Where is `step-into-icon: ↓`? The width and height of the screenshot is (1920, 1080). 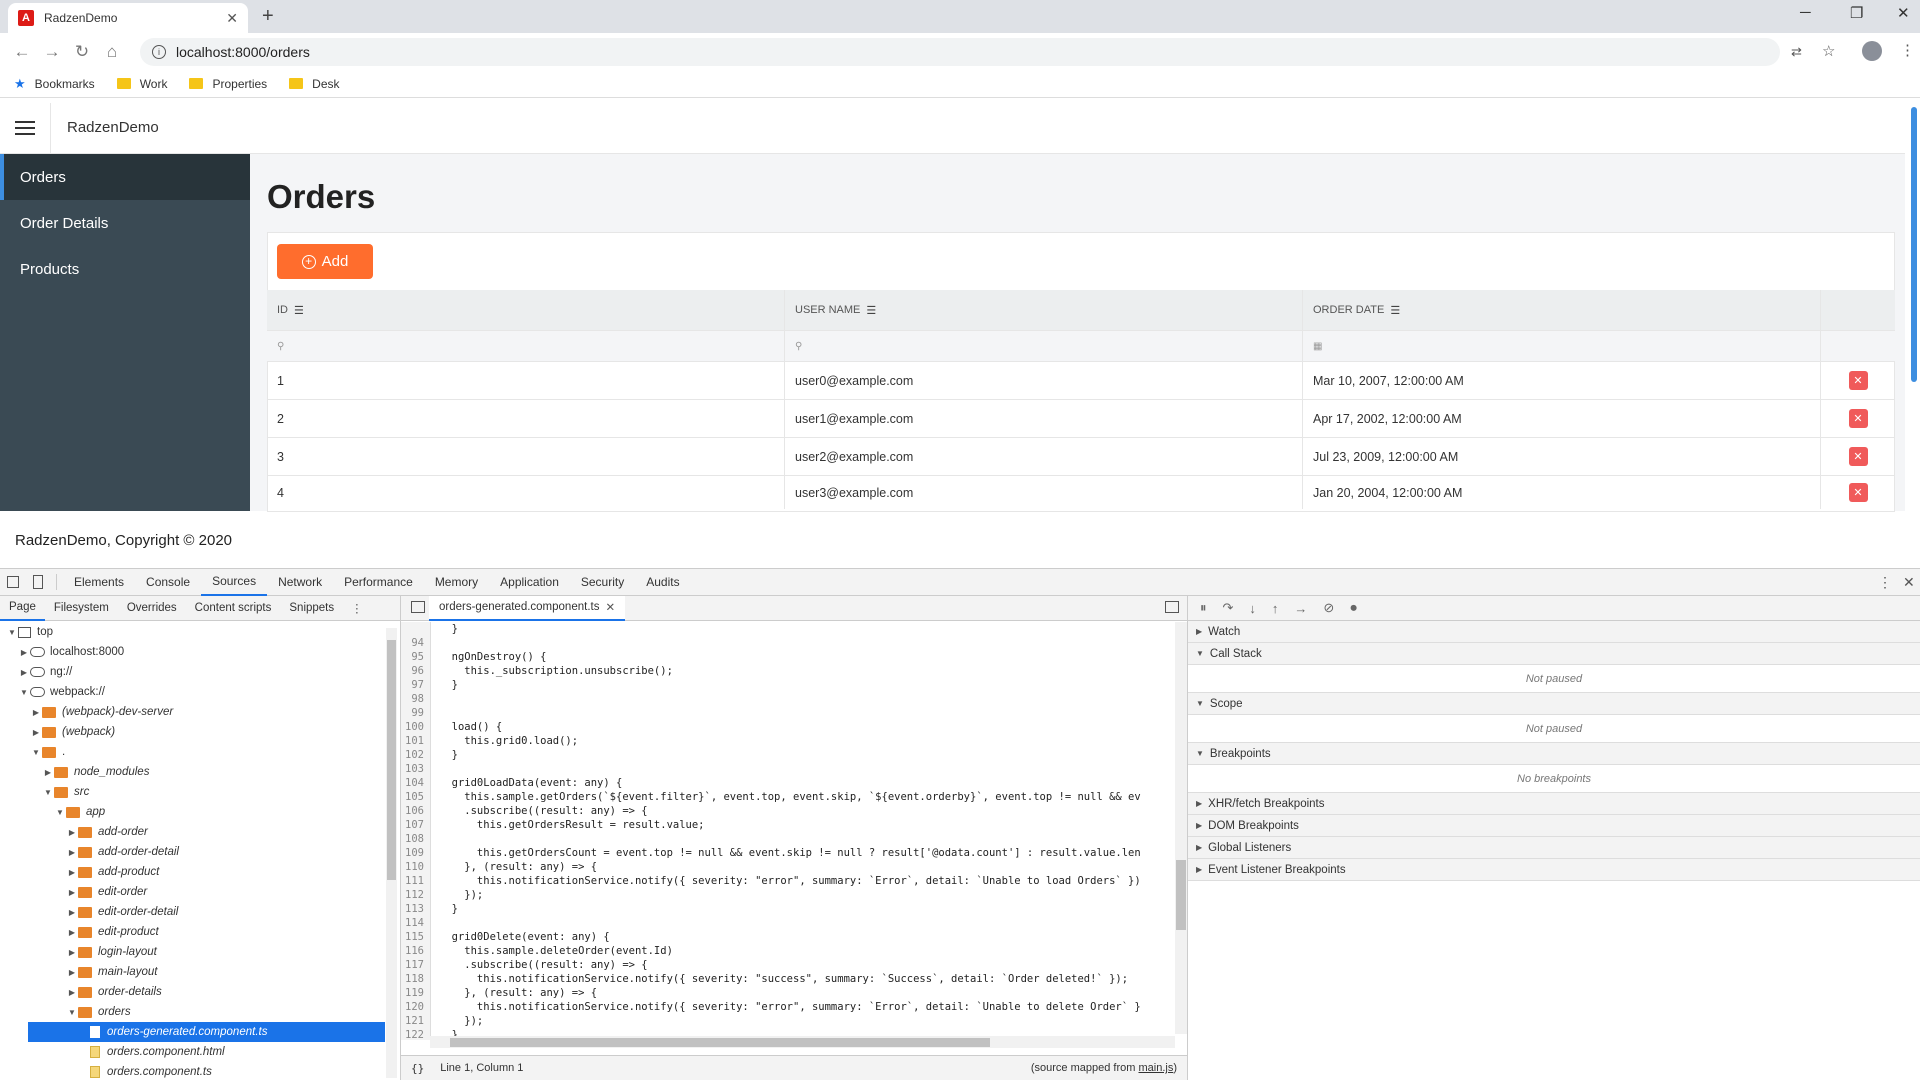
step-into-icon: ↓ is located at coordinates (1252, 608).